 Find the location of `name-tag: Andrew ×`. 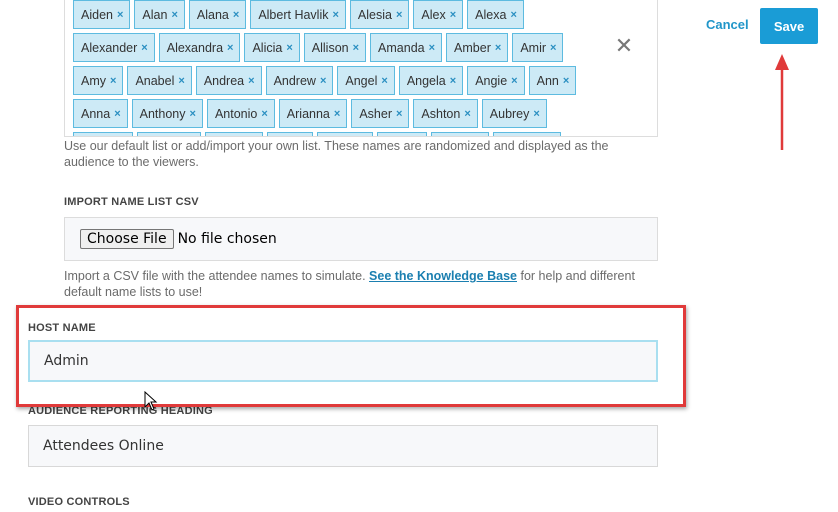

name-tag: Andrew × is located at coordinates (299, 80).